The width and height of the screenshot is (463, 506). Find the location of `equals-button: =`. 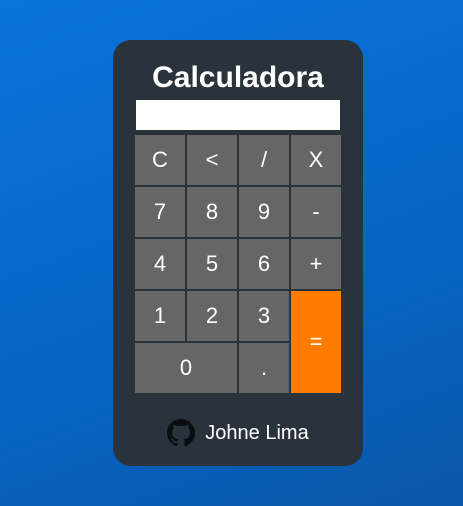

equals-button: = is located at coordinates (316, 342).